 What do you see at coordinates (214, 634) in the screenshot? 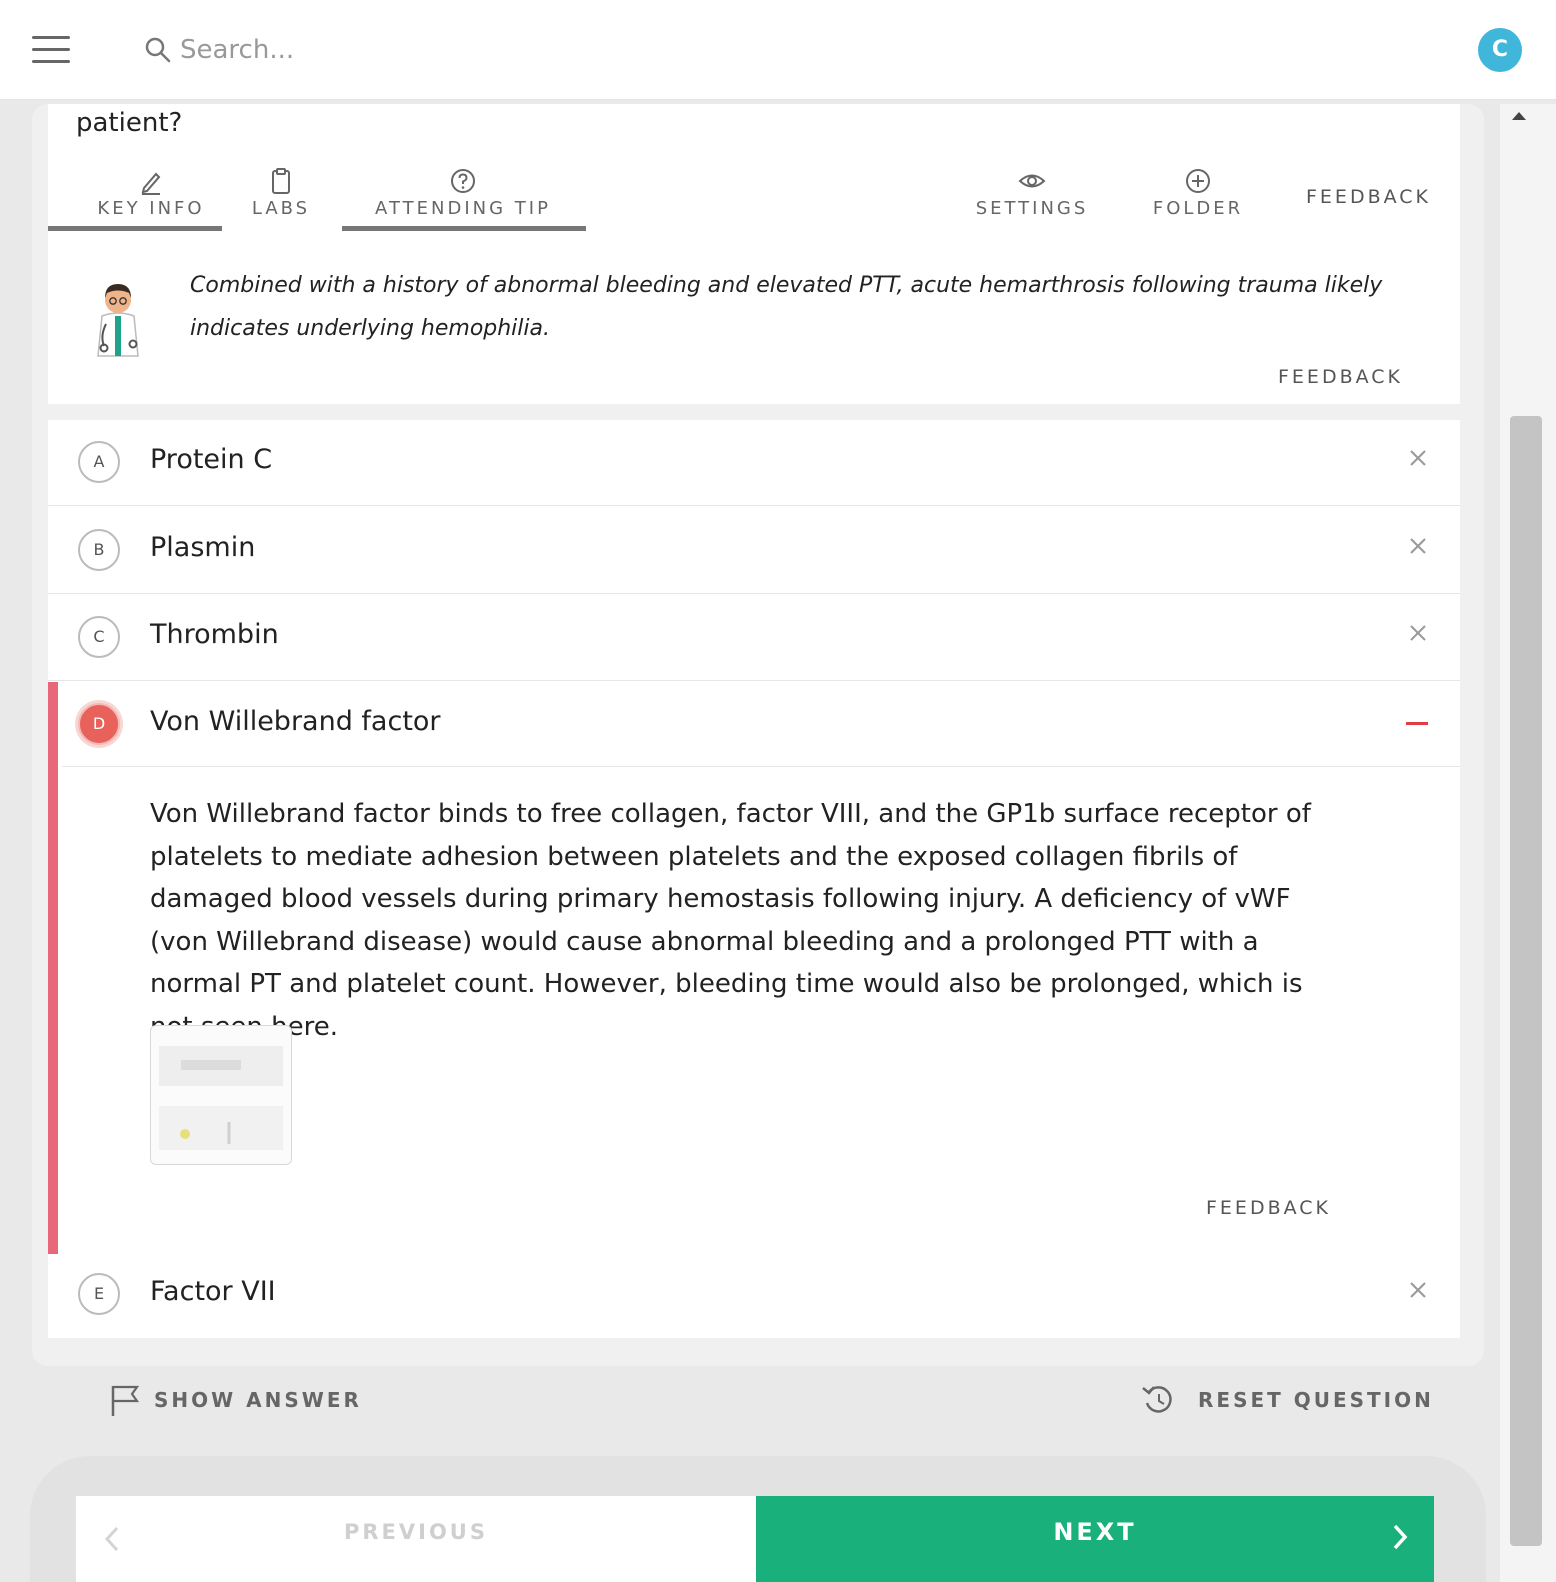
I see `option-label: Thrombin` at bounding box center [214, 634].